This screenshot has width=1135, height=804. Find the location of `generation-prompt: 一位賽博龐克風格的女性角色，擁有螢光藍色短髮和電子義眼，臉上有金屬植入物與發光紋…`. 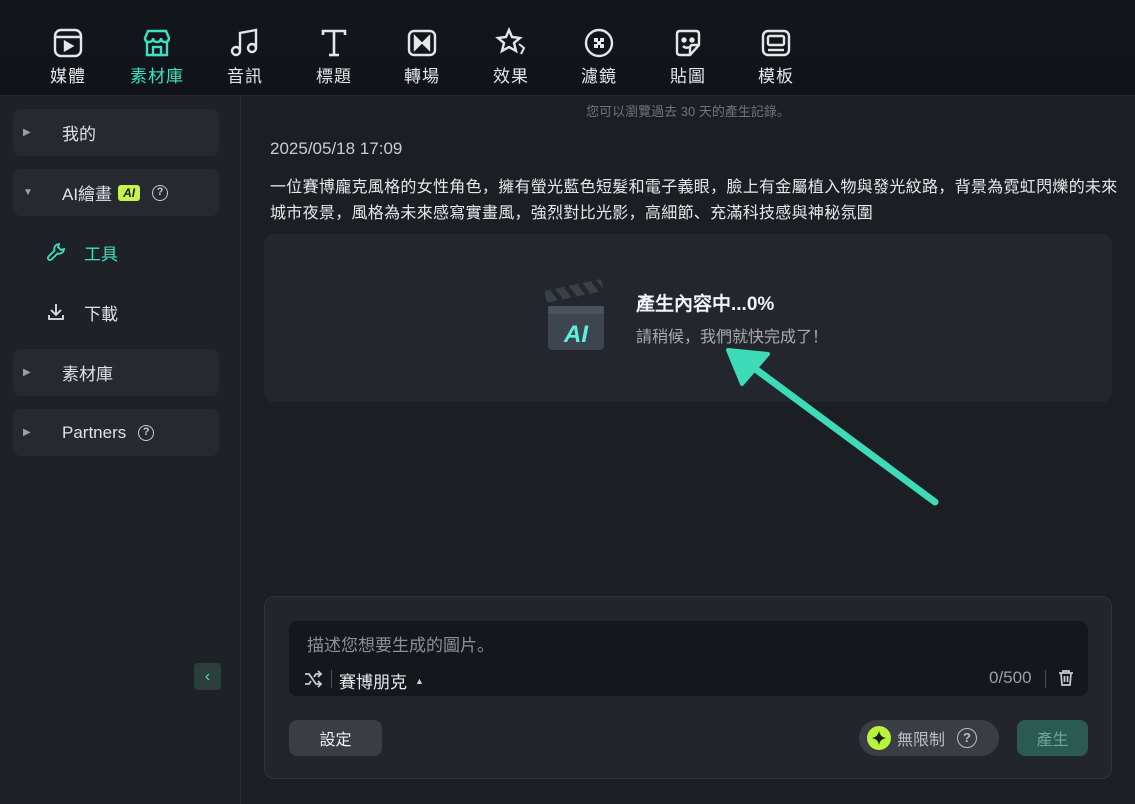

generation-prompt: 一位賽博龐克風格的女性角色，擁有螢光藍色短髮和電子義眼，臉上有金屬植入物與發光紋… is located at coordinates (694, 200).